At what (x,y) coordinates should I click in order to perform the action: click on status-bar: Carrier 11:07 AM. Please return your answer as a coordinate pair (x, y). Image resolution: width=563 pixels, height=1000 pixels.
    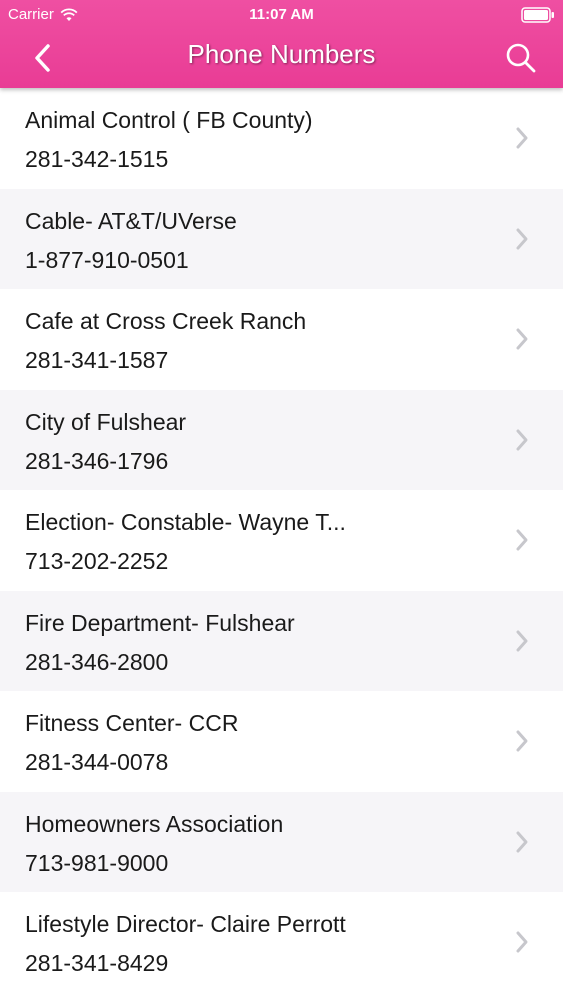
    Looking at the image, I should click on (281, 15).